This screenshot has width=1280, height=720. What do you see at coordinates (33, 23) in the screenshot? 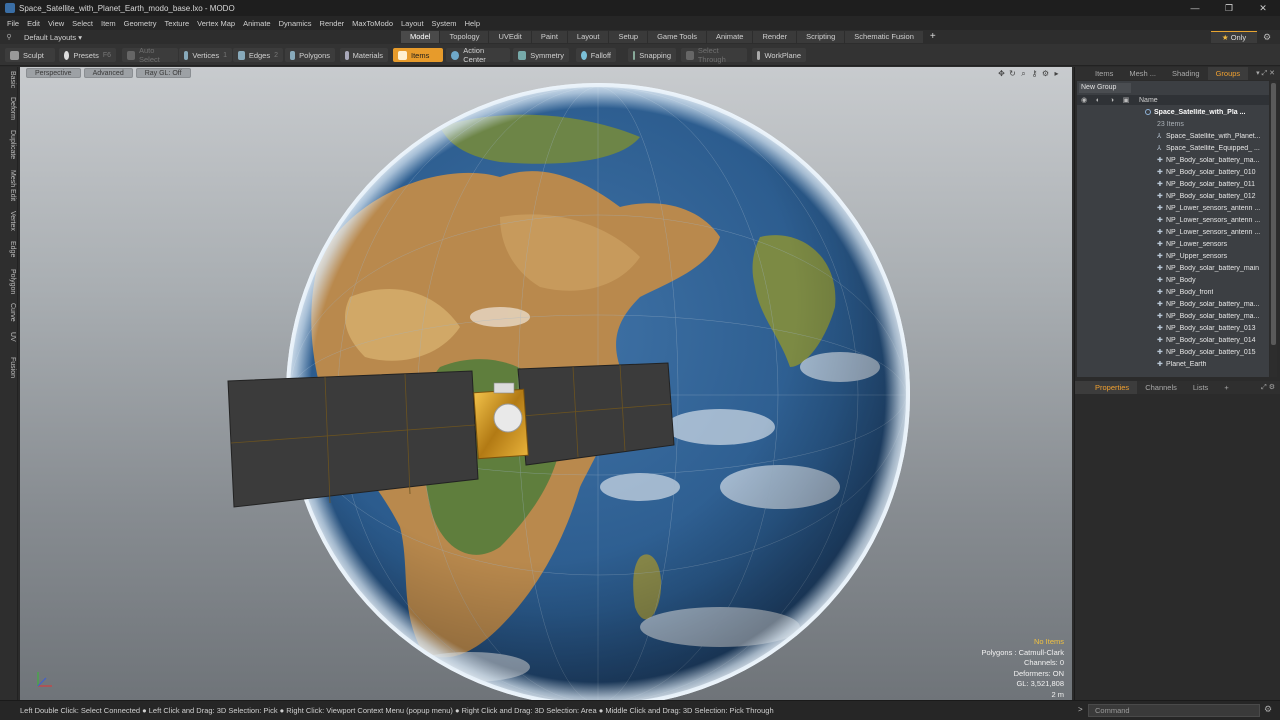
I see `menu-edit: Edit` at bounding box center [33, 23].